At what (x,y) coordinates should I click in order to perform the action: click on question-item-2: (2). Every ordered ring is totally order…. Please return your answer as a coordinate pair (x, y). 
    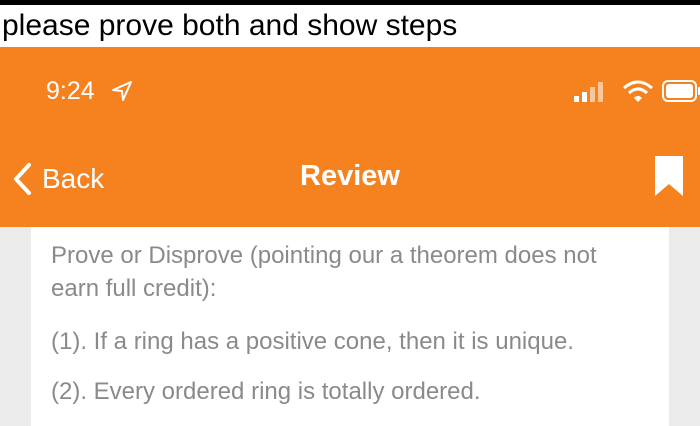
    Looking at the image, I should click on (266, 391).